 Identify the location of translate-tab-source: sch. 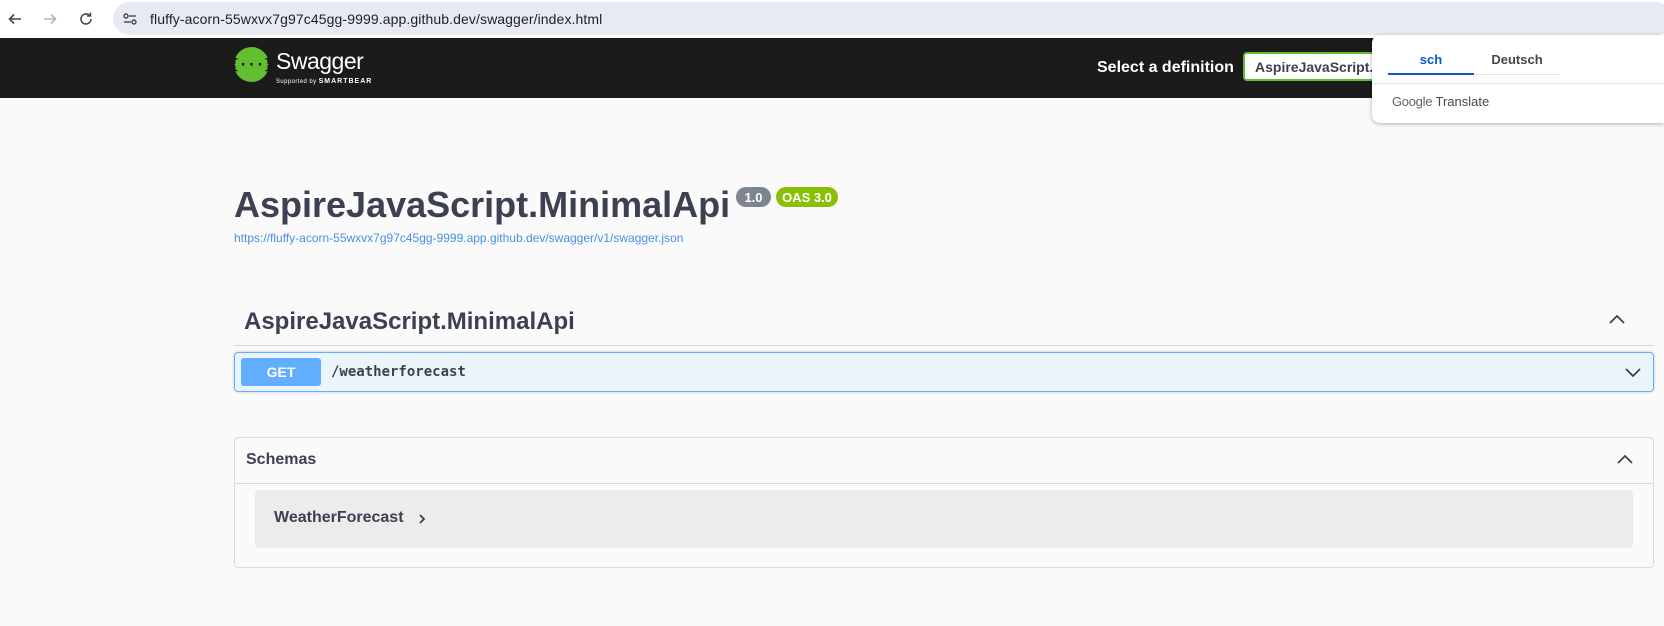
(1431, 60).